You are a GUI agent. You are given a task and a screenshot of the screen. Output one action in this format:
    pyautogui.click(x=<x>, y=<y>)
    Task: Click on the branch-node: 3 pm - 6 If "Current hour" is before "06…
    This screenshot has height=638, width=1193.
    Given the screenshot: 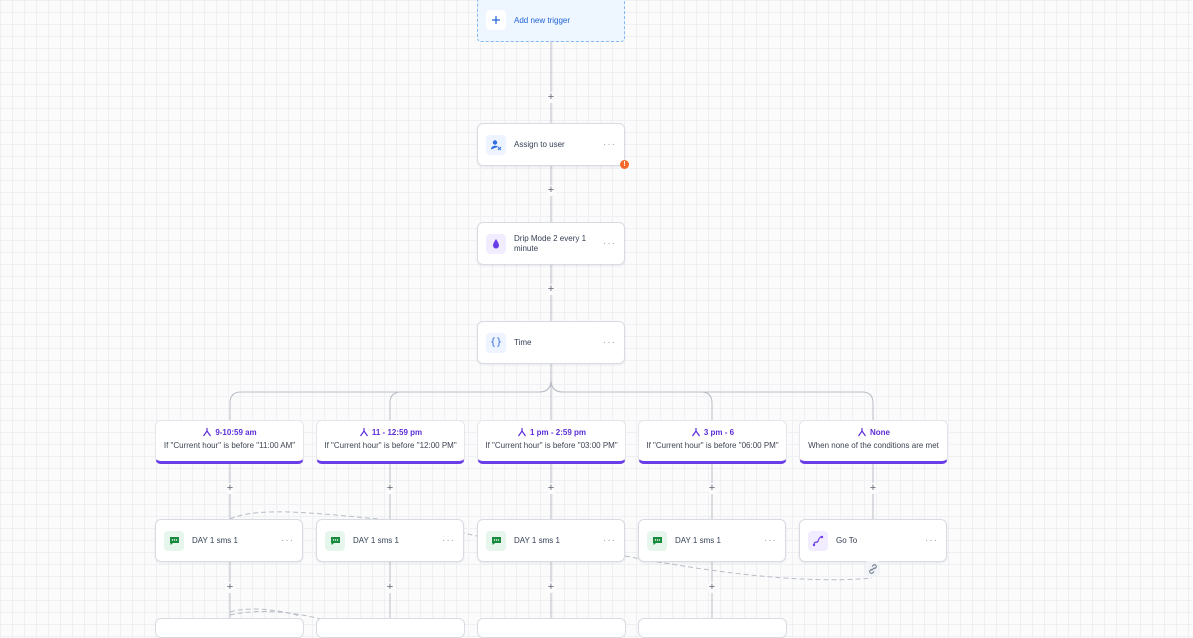 What is the action you would take?
    pyautogui.click(x=712, y=442)
    